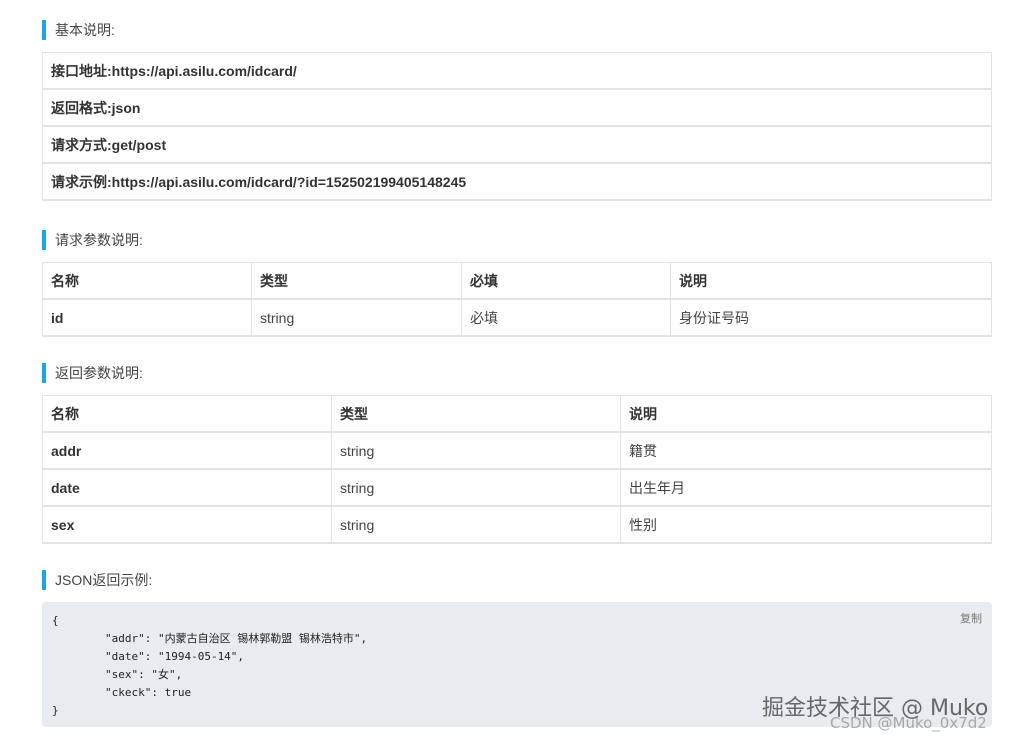 The height and width of the screenshot is (741, 1034). Describe the element at coordinates (81, 107) in the screenshot. I see `basic-label: 返回格式:` at that location.